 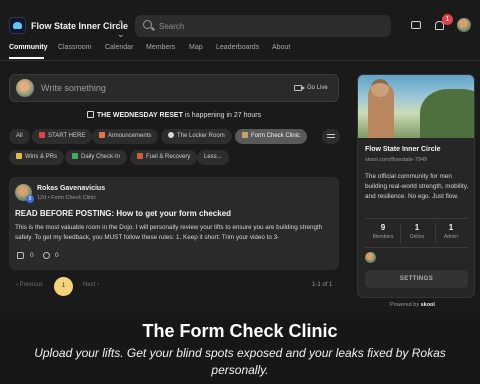 What do you see at coordinates (403, 149) in the screenshot?
I see `card-title: Flow State Inner Circle` at bounding box center [403, 149].